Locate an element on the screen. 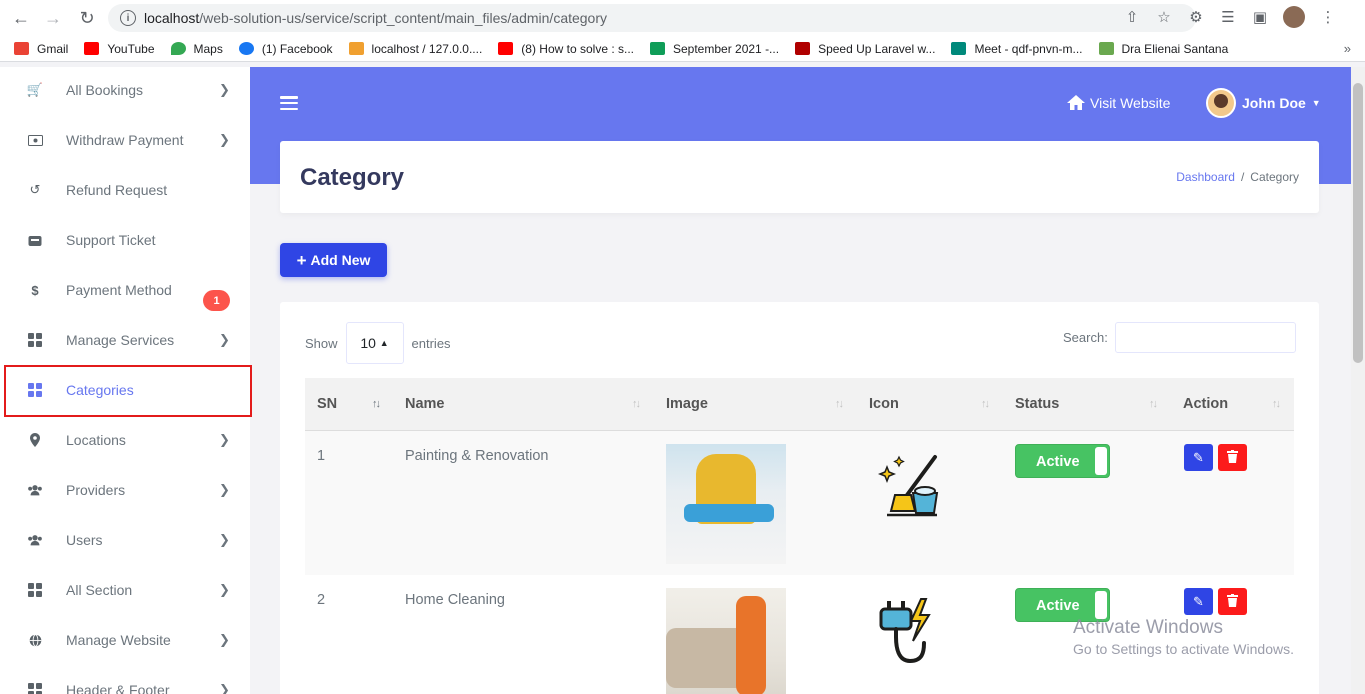  undo-icon: ↺ is located at coordinates (35, 189).